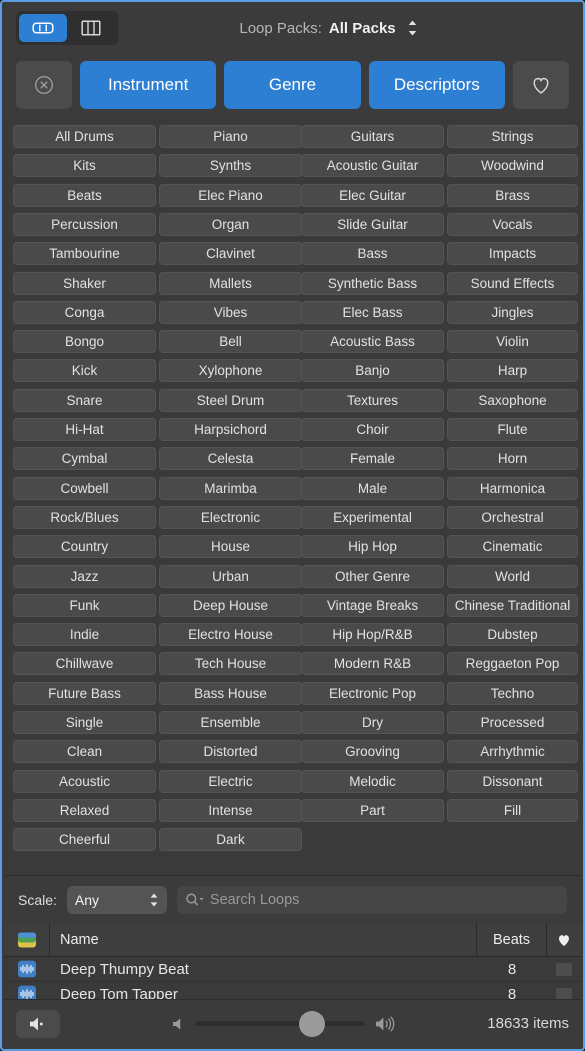 The image size is (585, 1051). Describe the element at coordinates (372, 517) in the screenshot. I see `keyword-button: Experimental` at that location.